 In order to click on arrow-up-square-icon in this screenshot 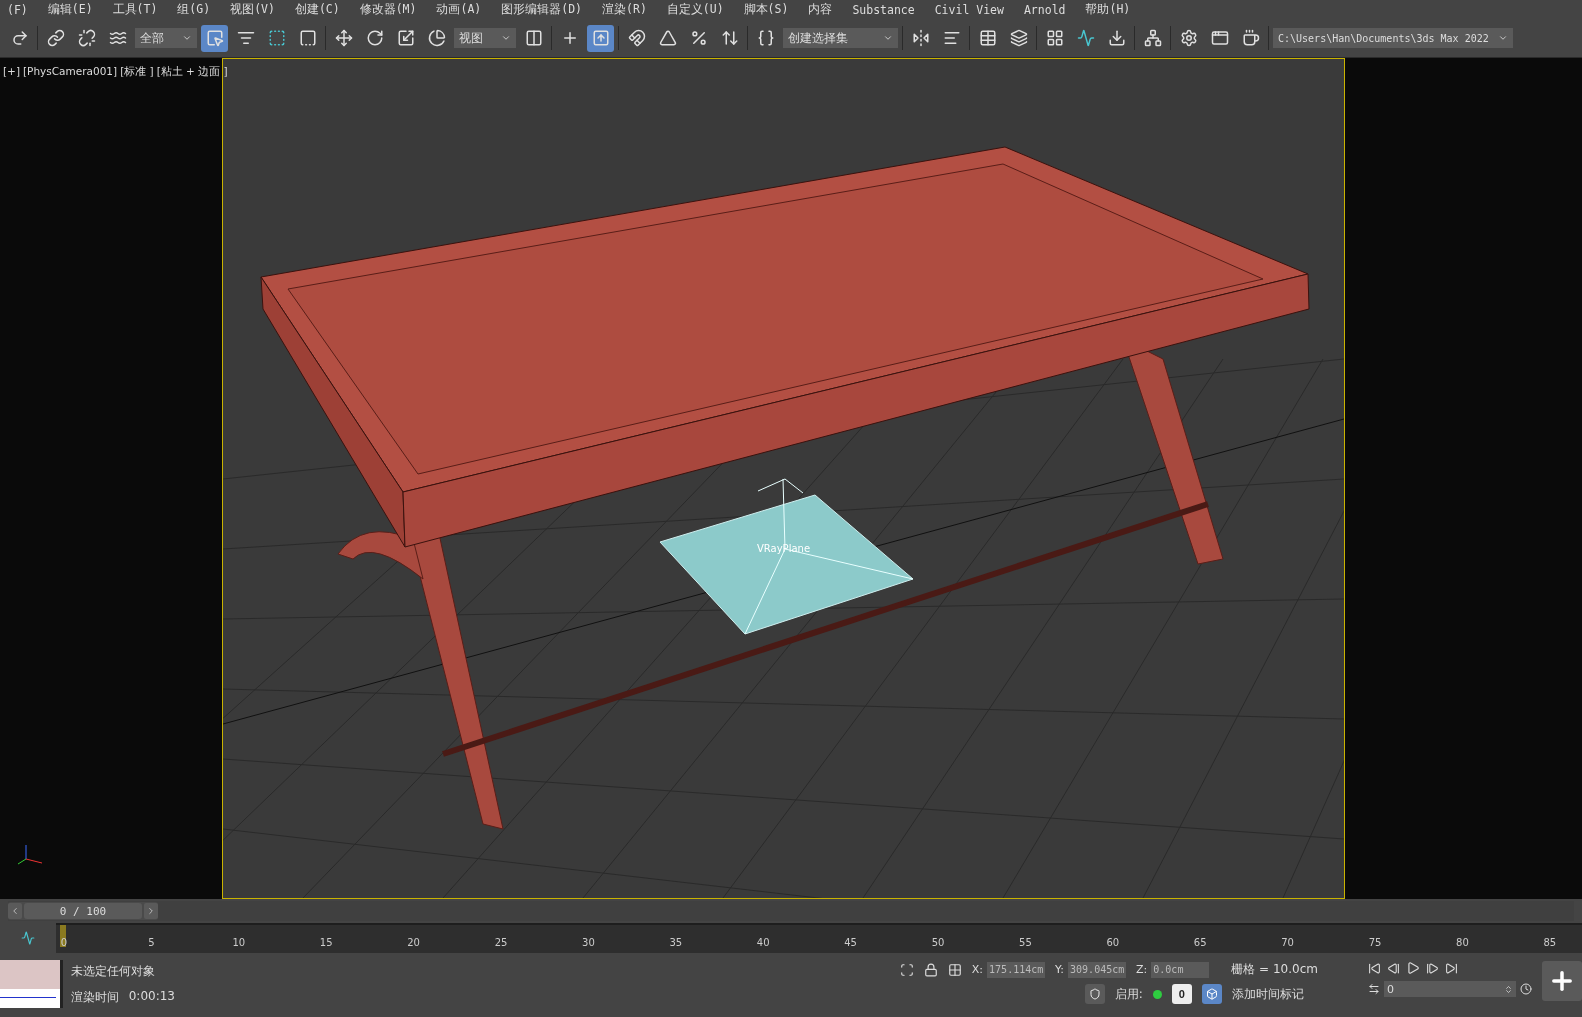, I will do `click(600, 38)`.